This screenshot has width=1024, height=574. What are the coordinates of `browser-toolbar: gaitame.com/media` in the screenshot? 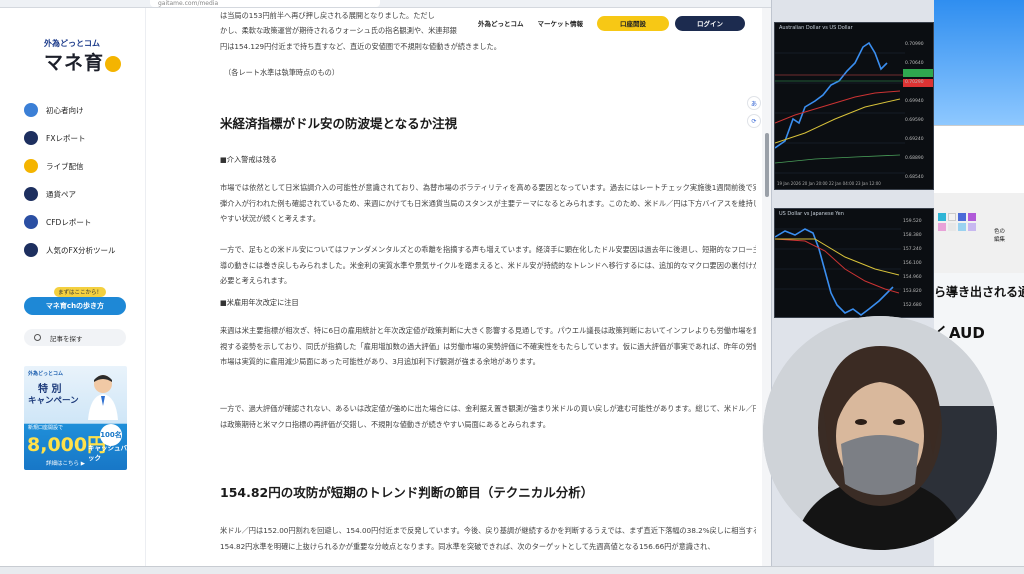 It's located at (385, 4).